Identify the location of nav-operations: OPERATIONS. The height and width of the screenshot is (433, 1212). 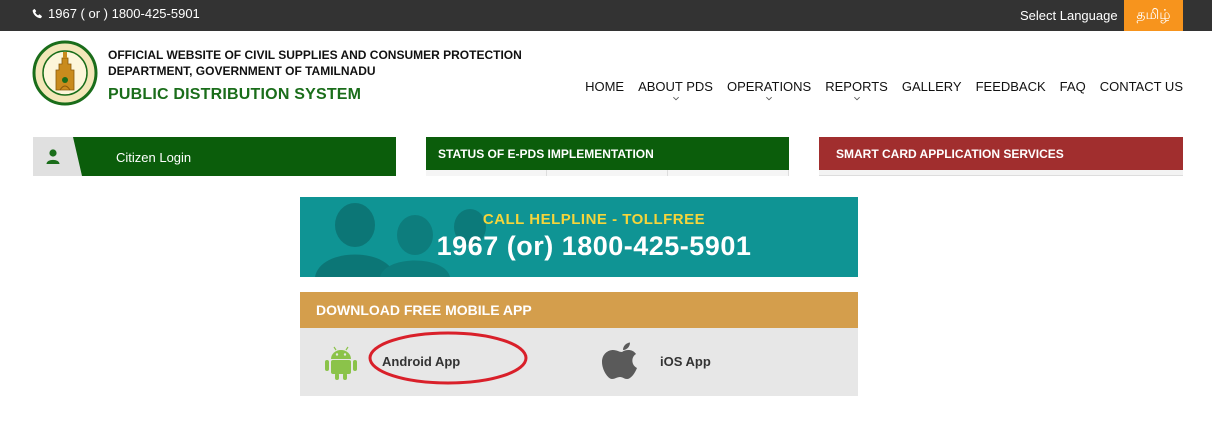
(769, 94).